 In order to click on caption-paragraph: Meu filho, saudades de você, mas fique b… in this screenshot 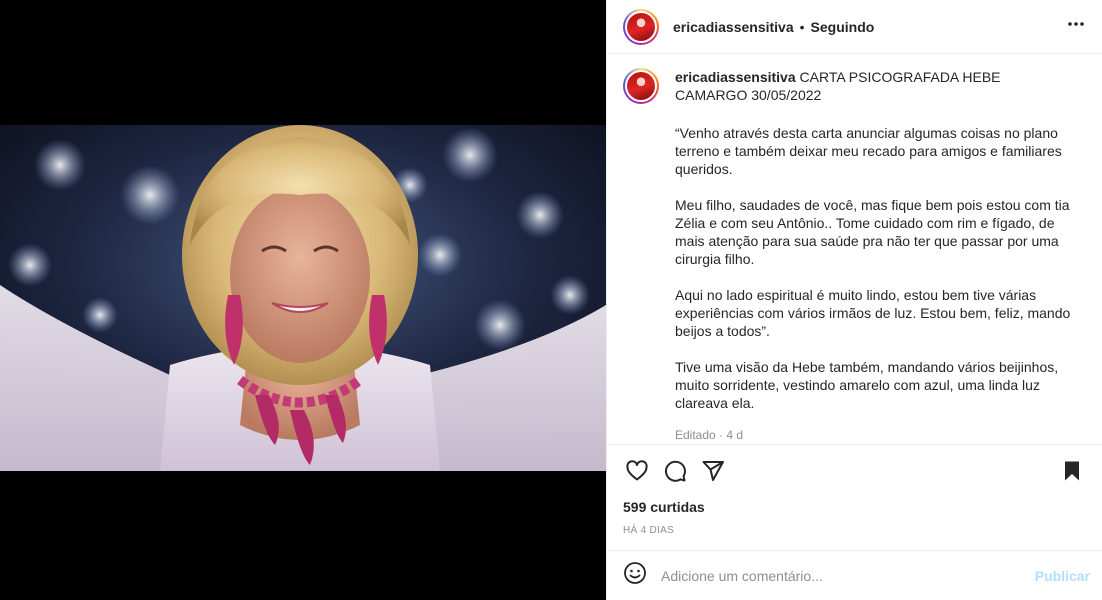, I will do `click(872, 232)`.